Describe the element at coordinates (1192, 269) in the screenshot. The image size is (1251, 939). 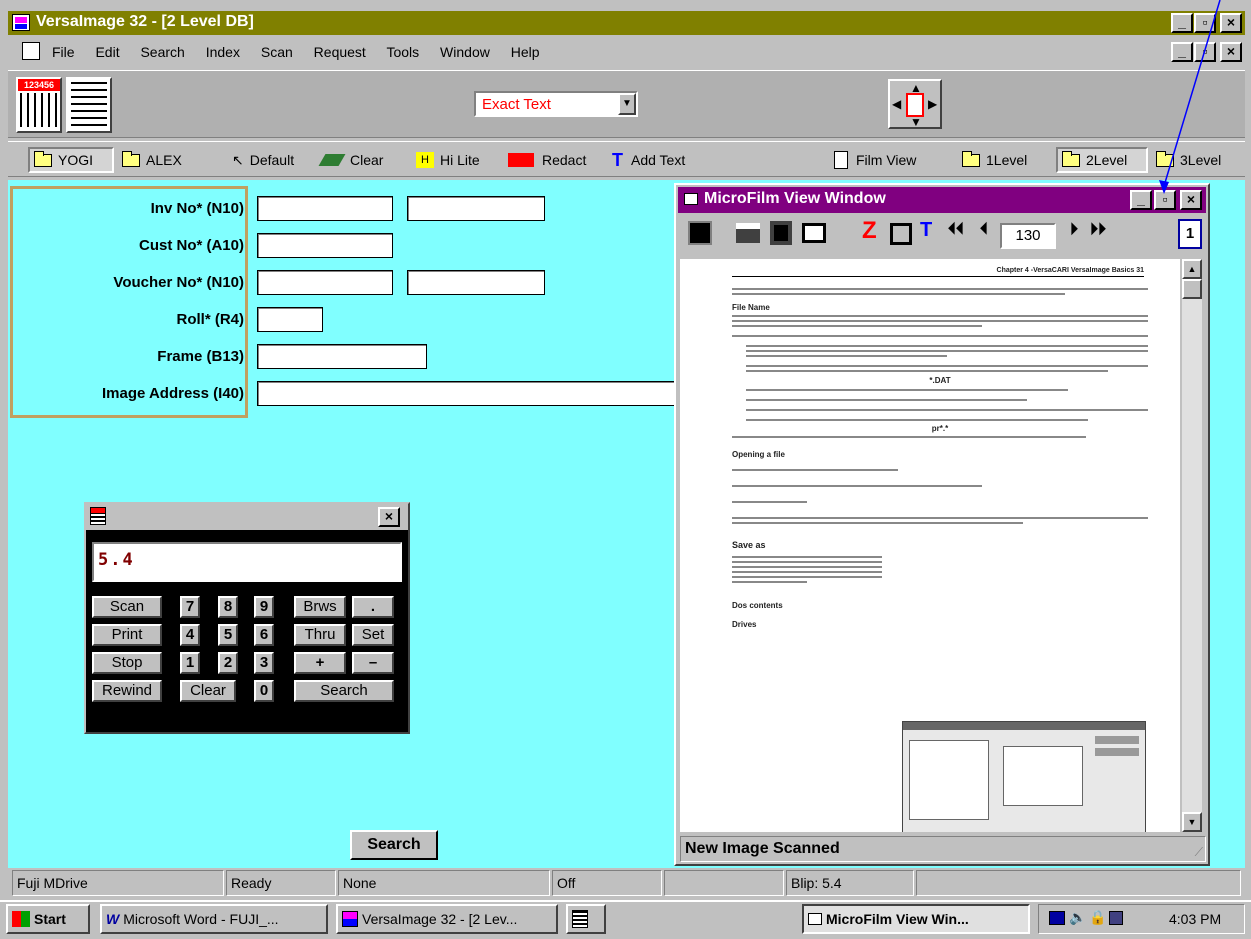
I see `scroll-up-icon: ▲` at that location.